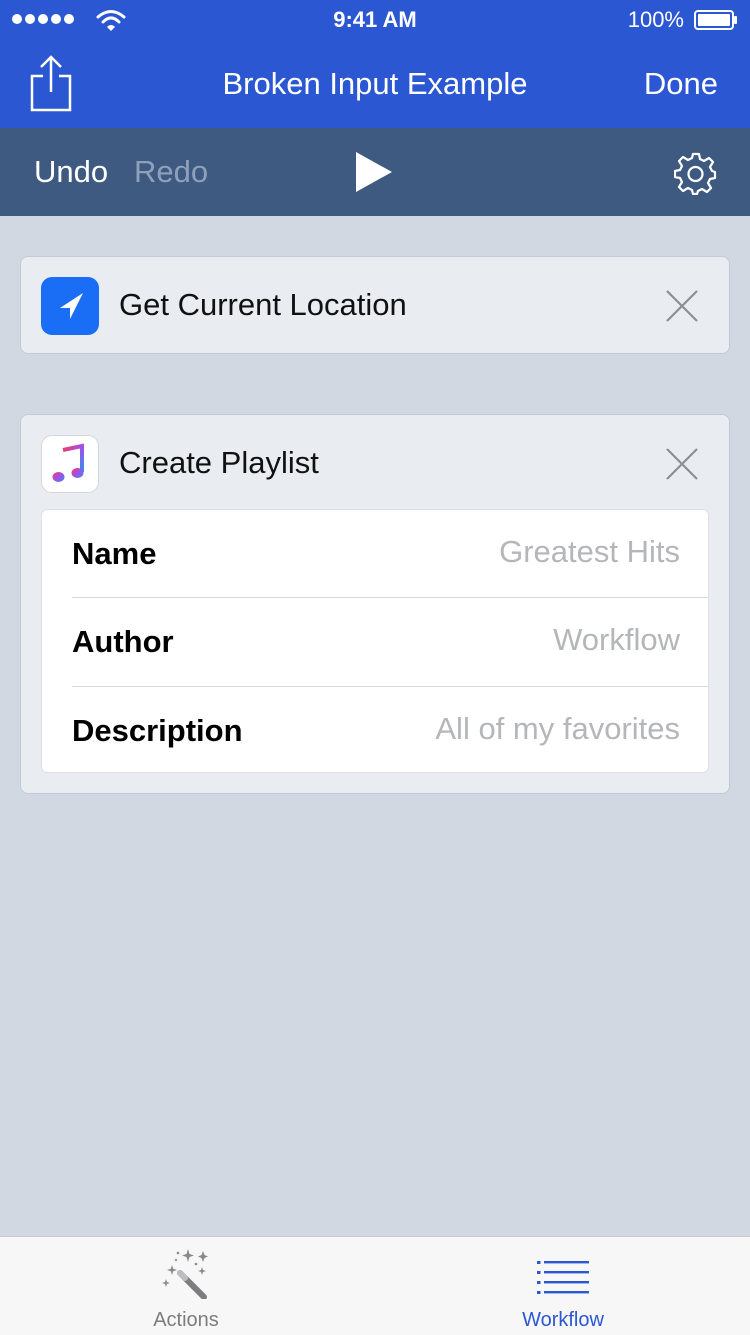  Describe the element at coordinates (123, 641) in the screenshot. I see `parameter-label: Author` at that location.